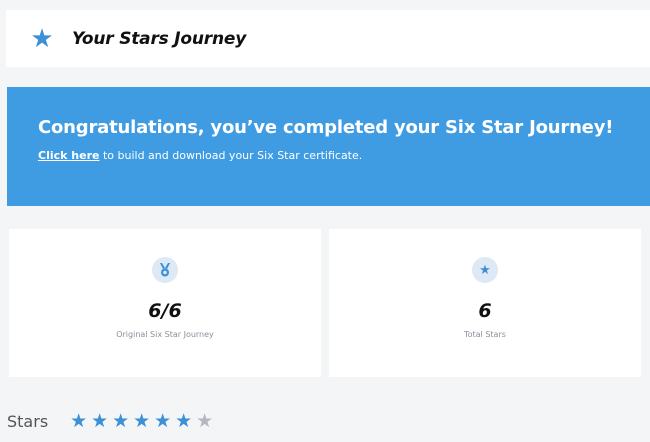 This screenshot has width=650, height=442. Describe the element at coordinates (165, 311) in the screenshot. I see `journey-value: 6/6` at that location.